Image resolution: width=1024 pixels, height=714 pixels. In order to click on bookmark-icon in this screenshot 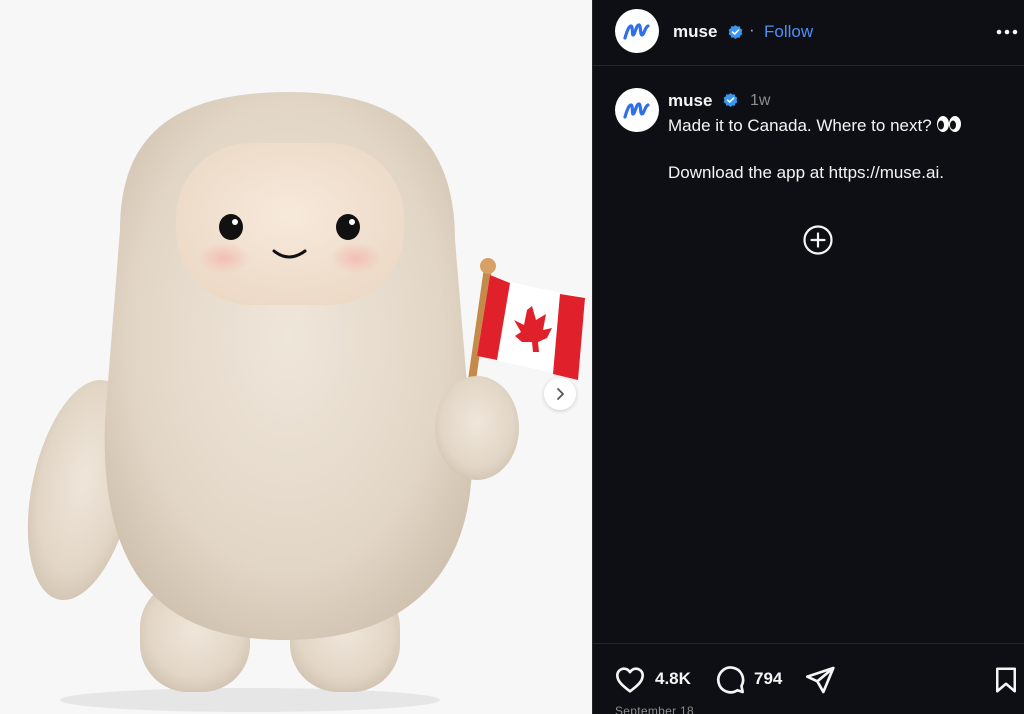, I will do `click(1006, 680)`.